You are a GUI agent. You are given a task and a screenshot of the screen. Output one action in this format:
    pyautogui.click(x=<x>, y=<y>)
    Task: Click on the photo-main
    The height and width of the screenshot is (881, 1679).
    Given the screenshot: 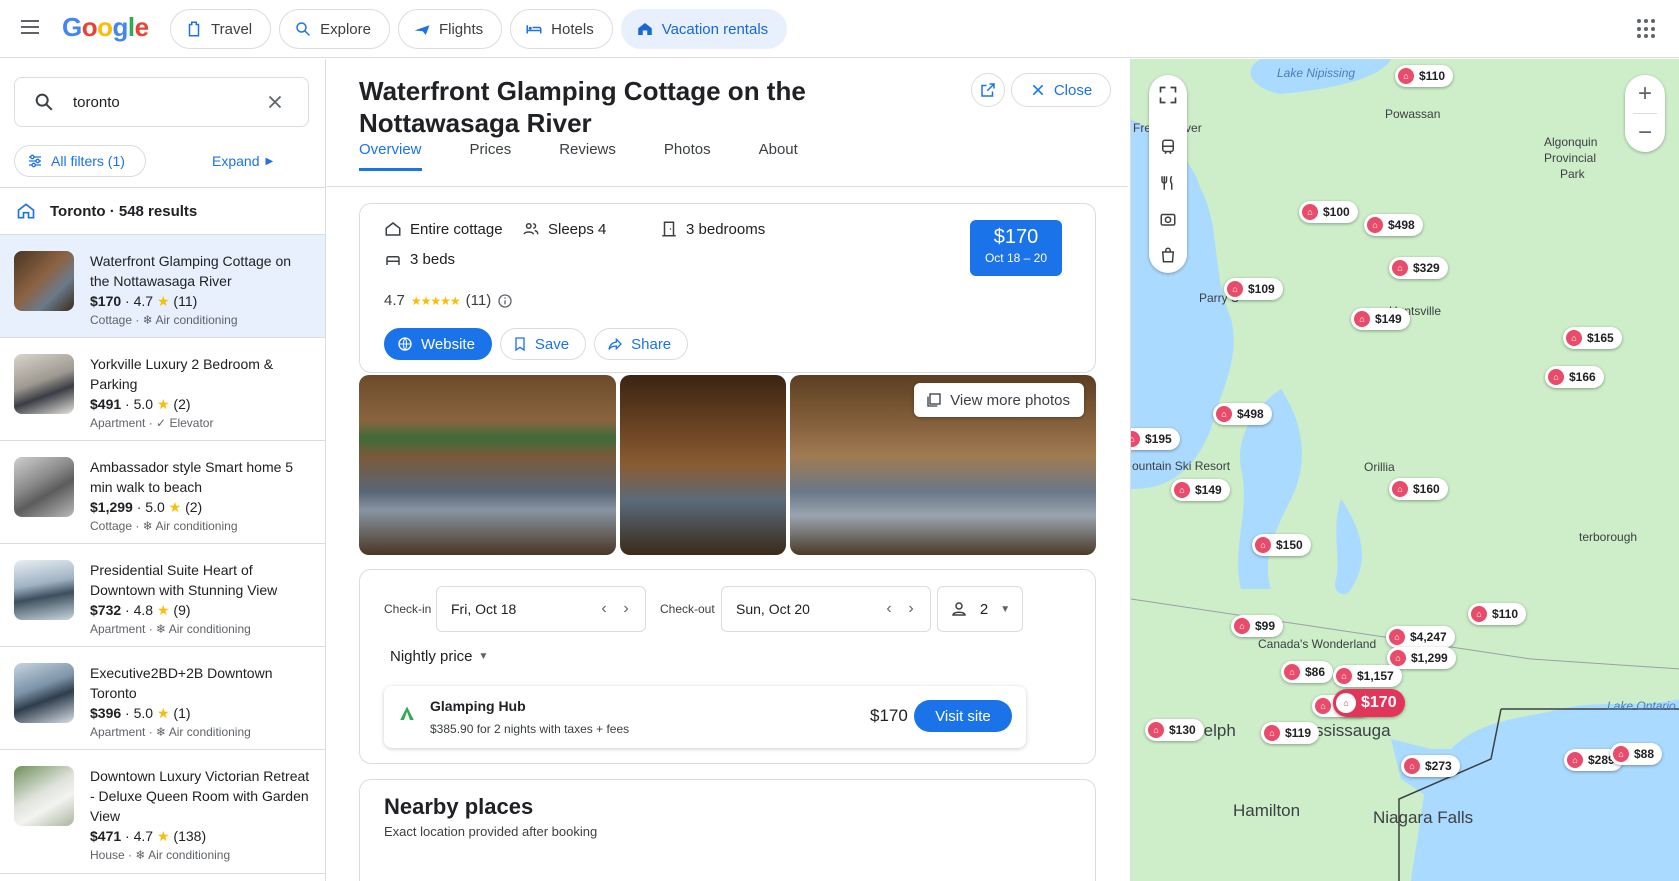 What is the action you would take?
    pyautogui.click(x=487, y=465)
    